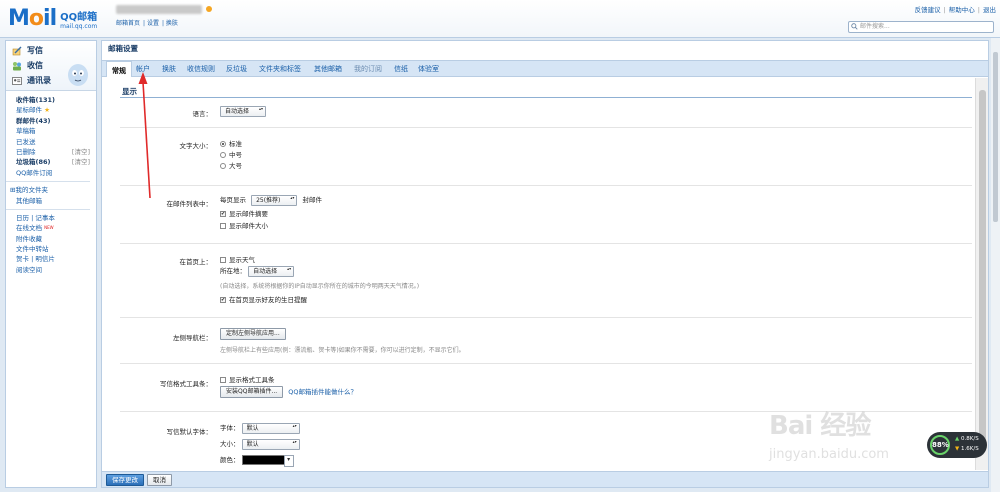  What do you see at coordinates (56, 201) in the screenshot?
I see `other-mailboxes-link: 其他邮箱` at bounding box center [56, 201].